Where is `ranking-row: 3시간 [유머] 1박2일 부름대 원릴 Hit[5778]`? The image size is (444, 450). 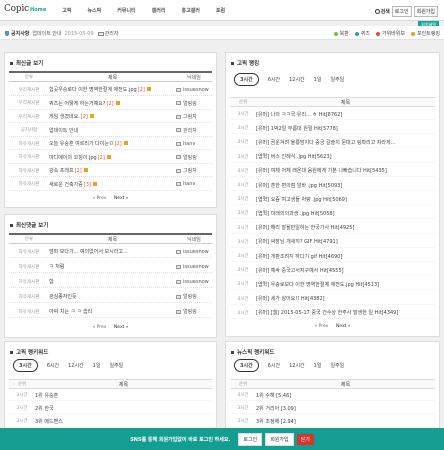 ranking-row: 3시간 [유머] 1박2일 부름대 원릴 Hit[5778] is located at coordinates (332, 129).